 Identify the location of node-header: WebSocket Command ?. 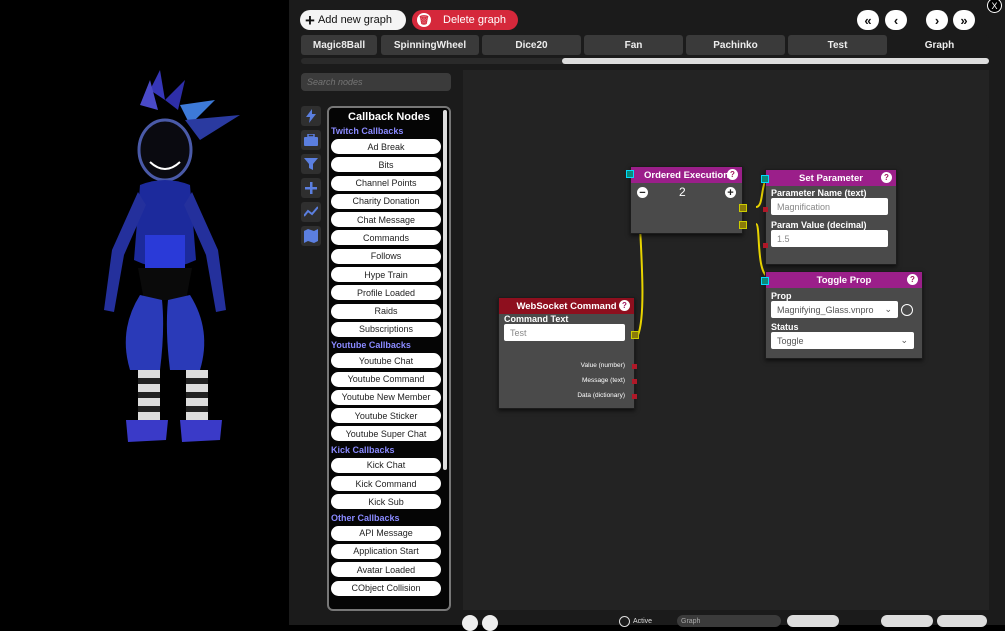
(566, 306).